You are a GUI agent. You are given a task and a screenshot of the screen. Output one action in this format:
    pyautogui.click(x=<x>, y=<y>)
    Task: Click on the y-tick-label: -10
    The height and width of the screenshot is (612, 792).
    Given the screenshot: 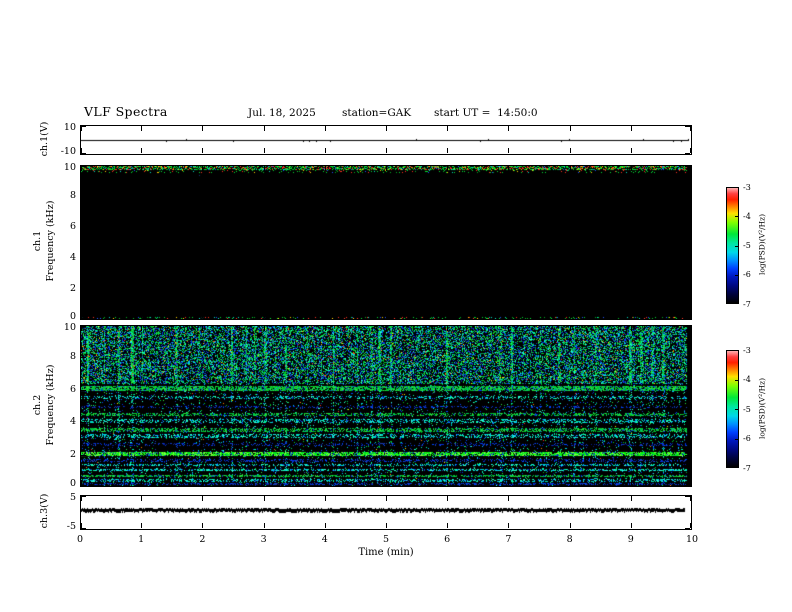 What is the action you would take?
    pyautogui.click(x=68, y=151)
    